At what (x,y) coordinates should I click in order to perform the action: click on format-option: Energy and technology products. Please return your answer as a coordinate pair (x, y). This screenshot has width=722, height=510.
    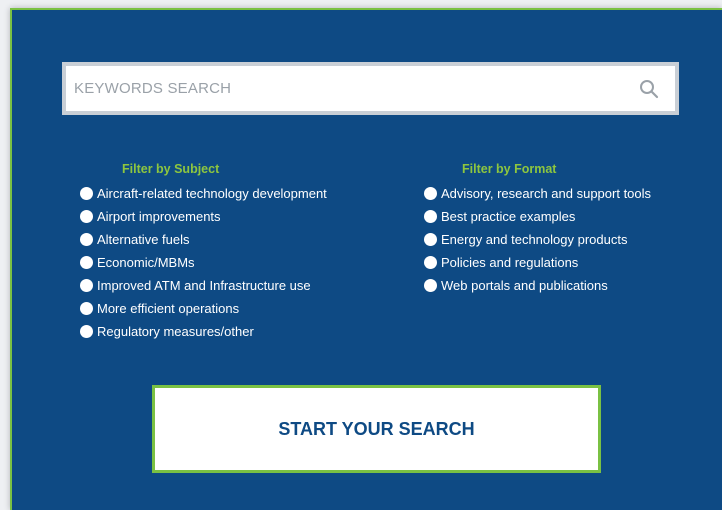
    Looking at the image, I should click on (537, 239).